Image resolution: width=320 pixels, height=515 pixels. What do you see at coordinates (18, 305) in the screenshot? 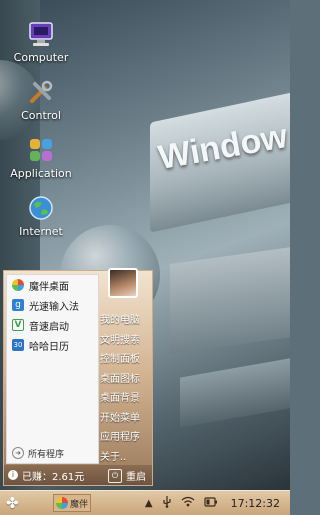
I see `g-logo-icon: g` at bounding box center [18, 305].